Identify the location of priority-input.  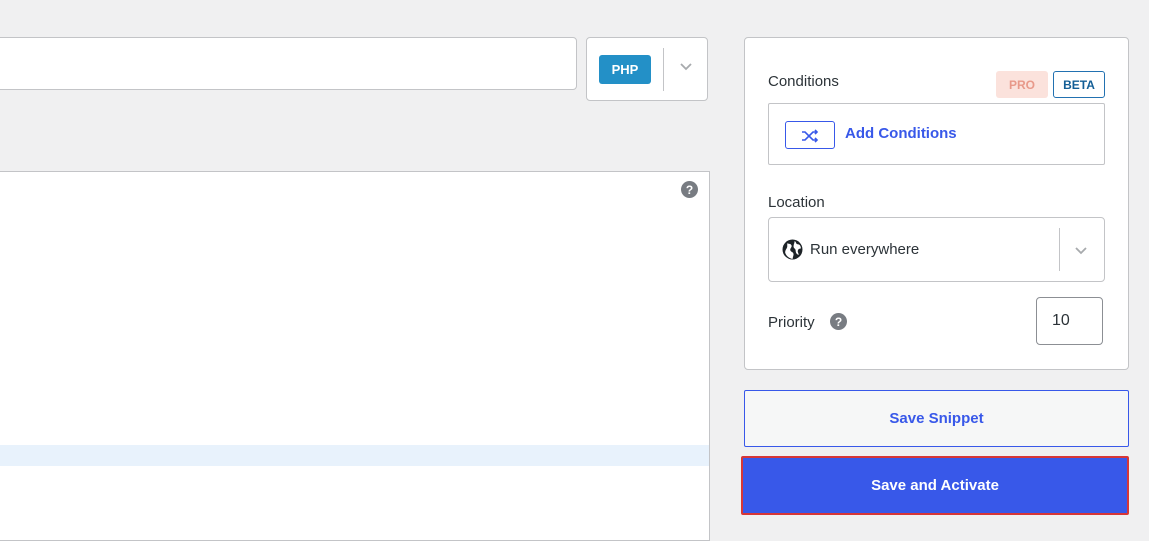
(1069, 321).